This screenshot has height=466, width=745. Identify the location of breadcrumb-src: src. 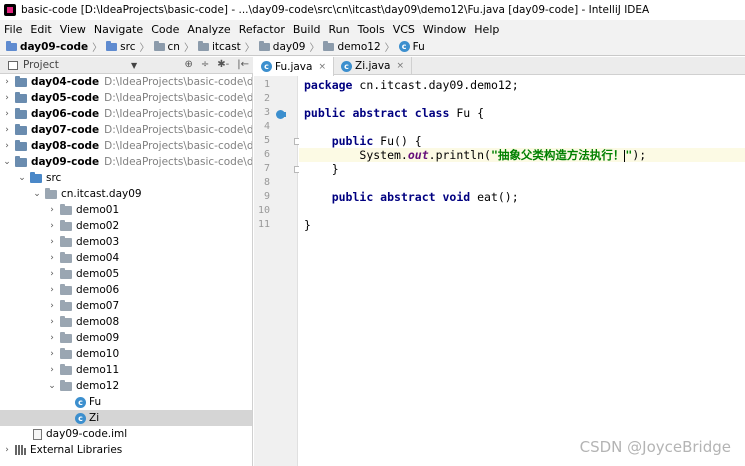
(121, 46).